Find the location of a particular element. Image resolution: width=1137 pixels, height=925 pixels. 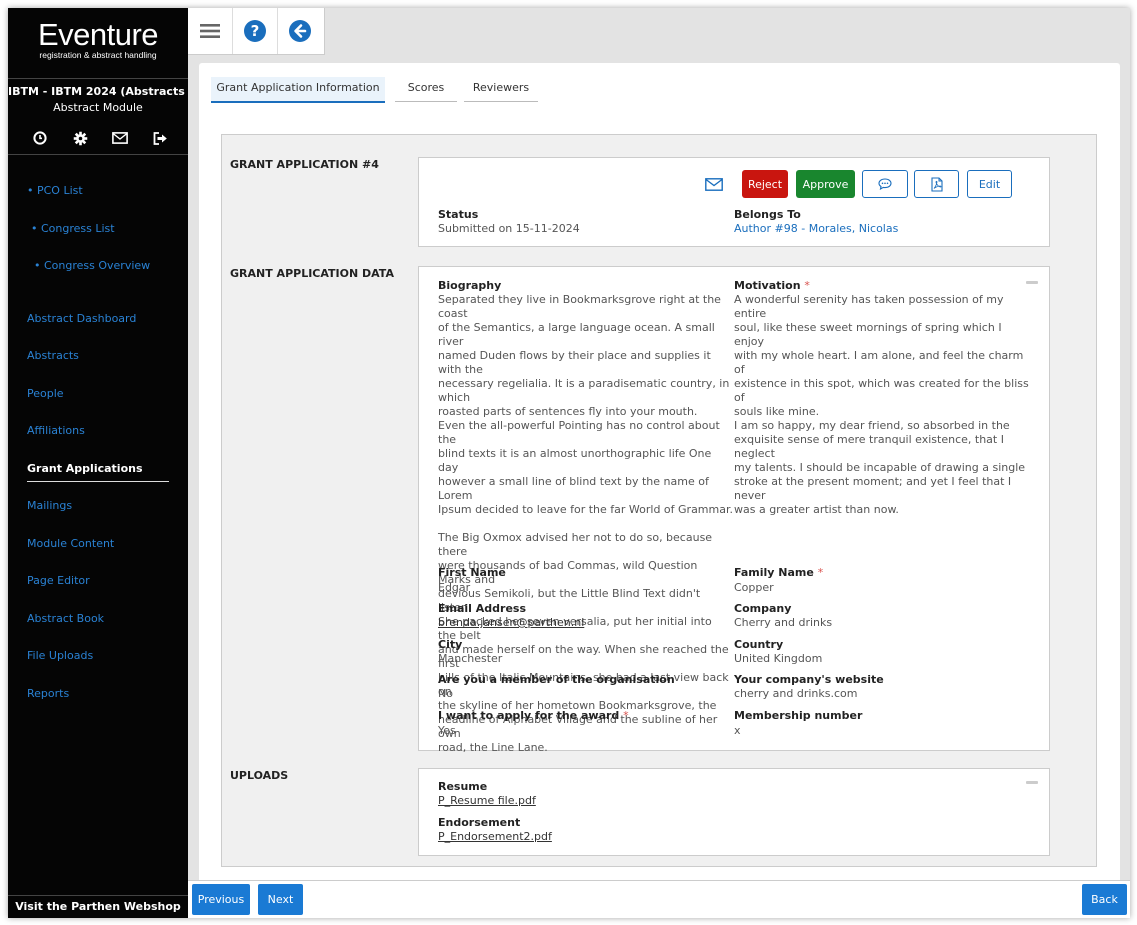

back-arrow-icon is located at coordinates (300, 31).